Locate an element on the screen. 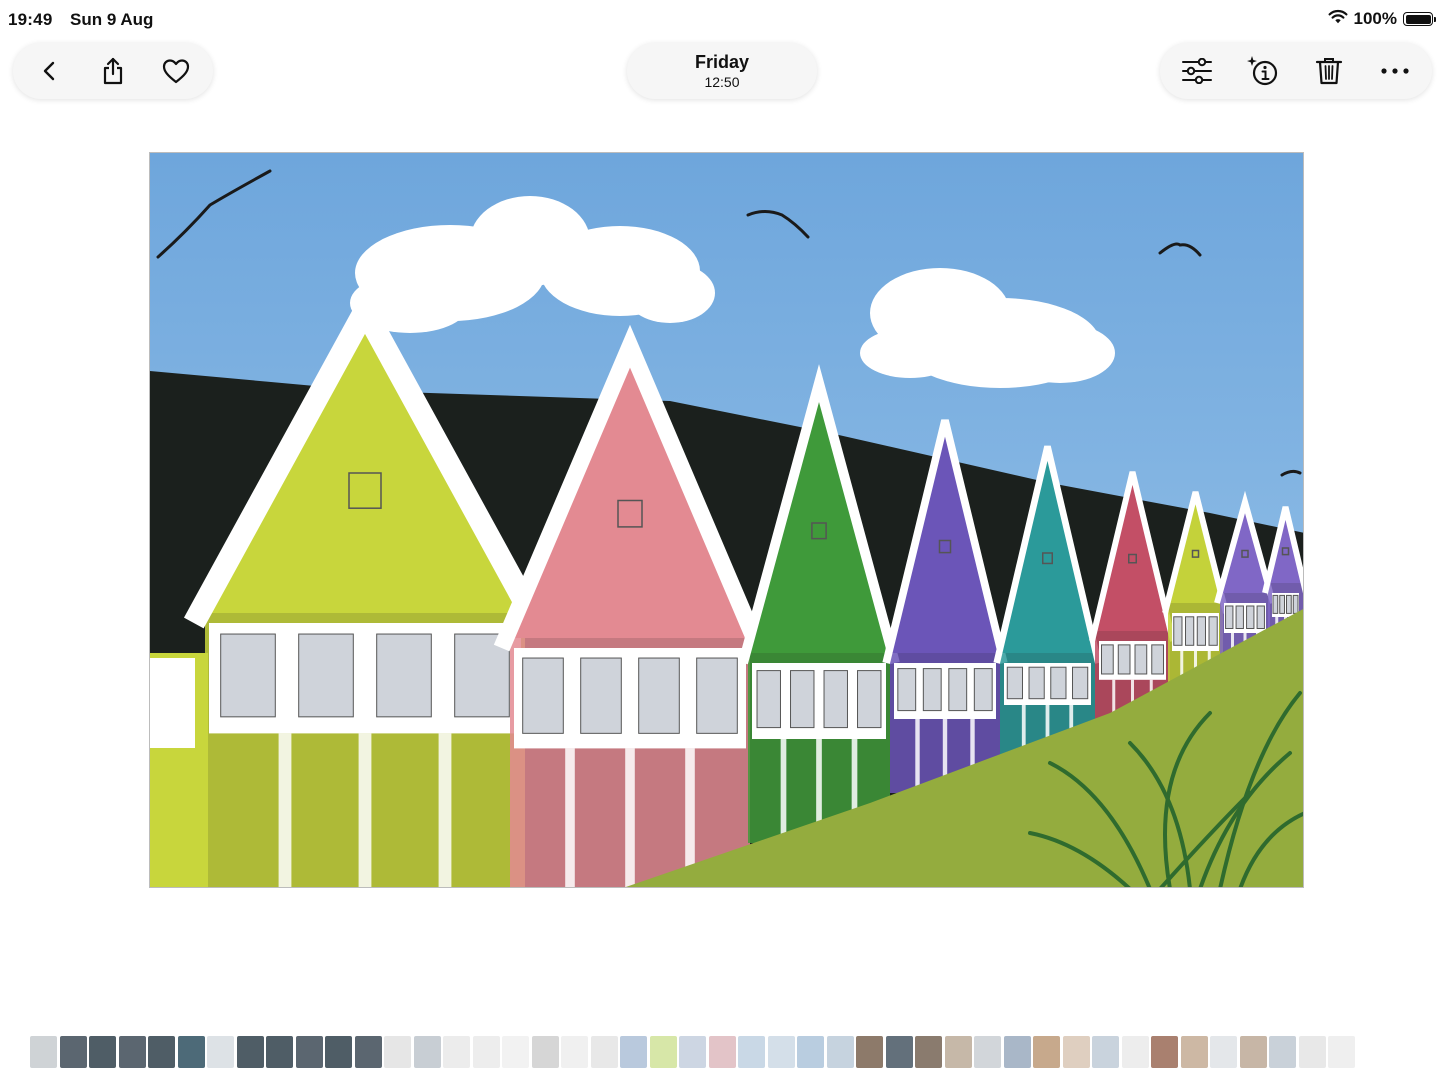 This screenshot has height=1084, width=1445. title-pill: Friday 12:50 is located at coordinates (722, 71).